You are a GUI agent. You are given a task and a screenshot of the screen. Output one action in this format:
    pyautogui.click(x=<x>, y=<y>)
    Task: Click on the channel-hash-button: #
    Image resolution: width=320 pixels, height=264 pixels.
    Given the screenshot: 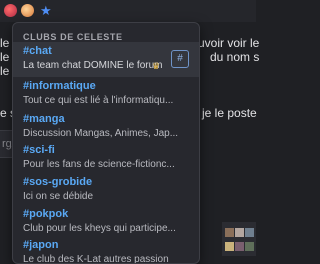 What is the action you would take?
    pyautogui.click(x=180, y=59)
    